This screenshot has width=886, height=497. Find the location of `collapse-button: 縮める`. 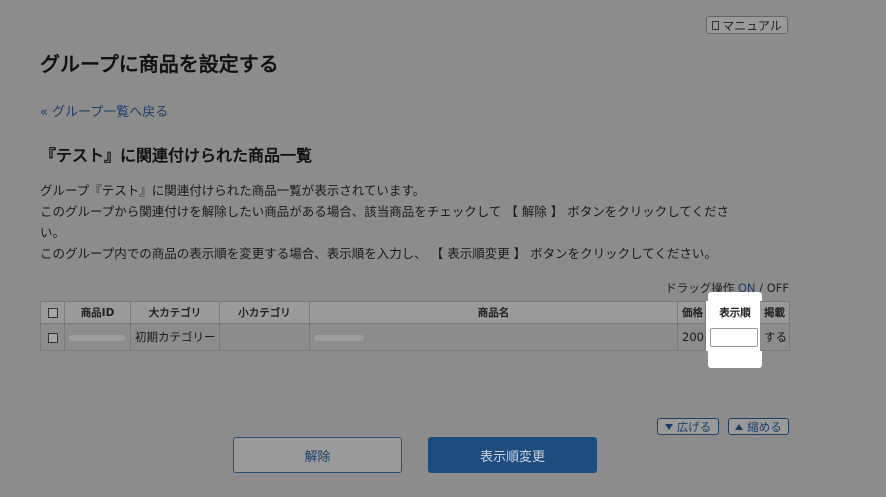

collapse-button: 縮める is located at coordinates (758, 426).